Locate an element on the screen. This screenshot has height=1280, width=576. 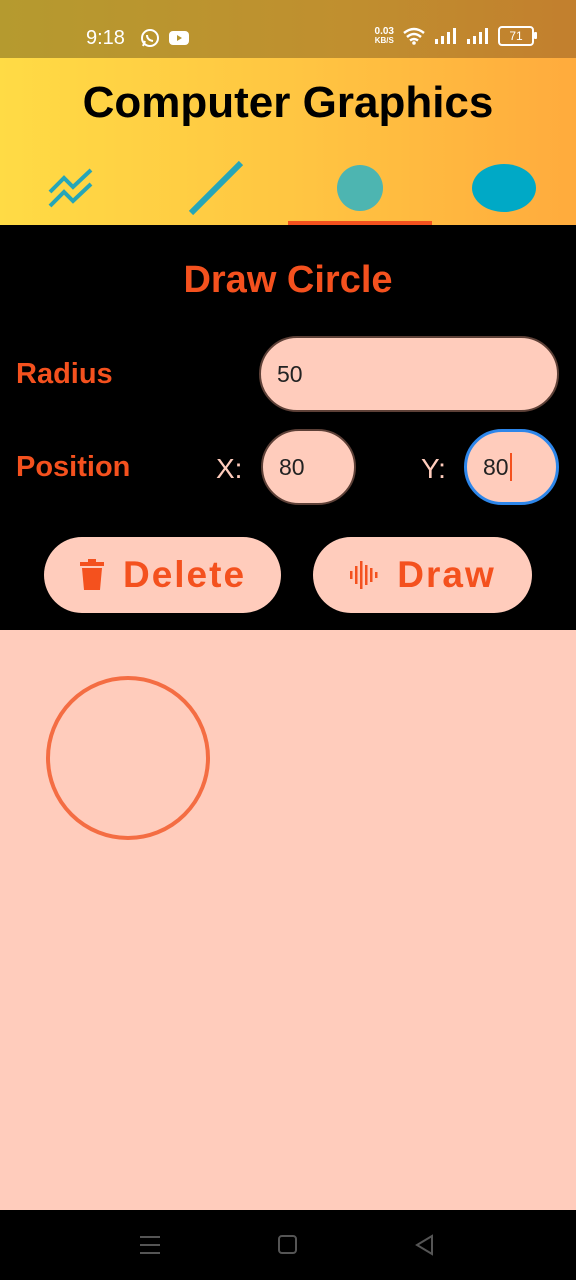
radius-field: 50 is located at coordinates (409, 374).